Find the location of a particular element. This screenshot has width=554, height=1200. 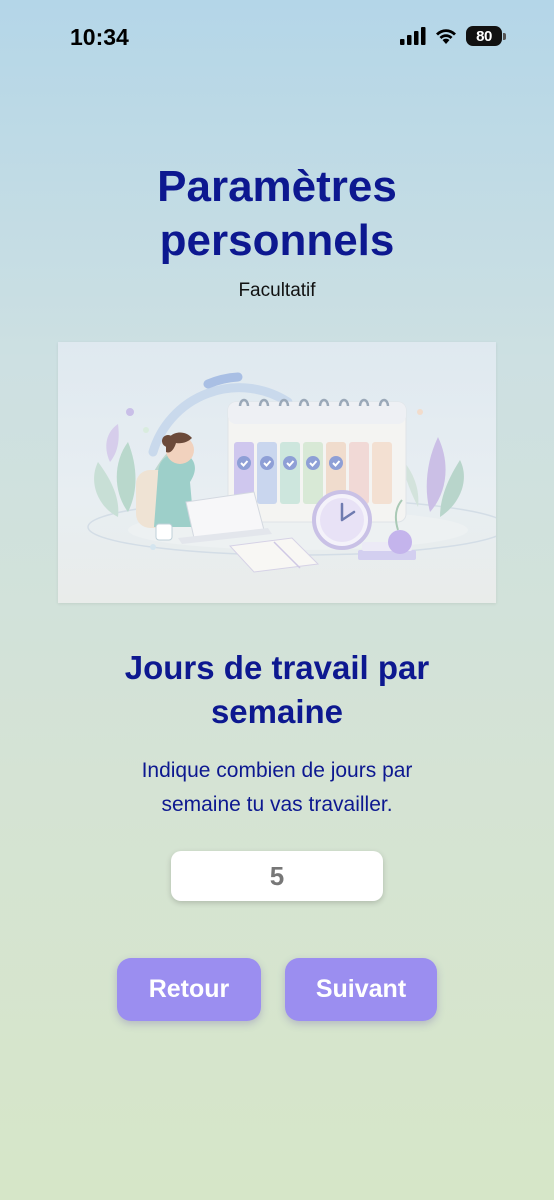

back-button: Retour is located at coordinates (189, 989).